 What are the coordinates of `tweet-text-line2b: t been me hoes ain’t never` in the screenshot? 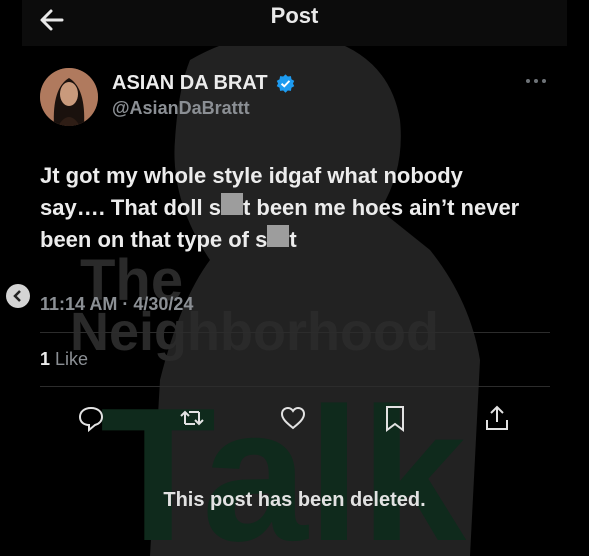 It's located at (381, 207).